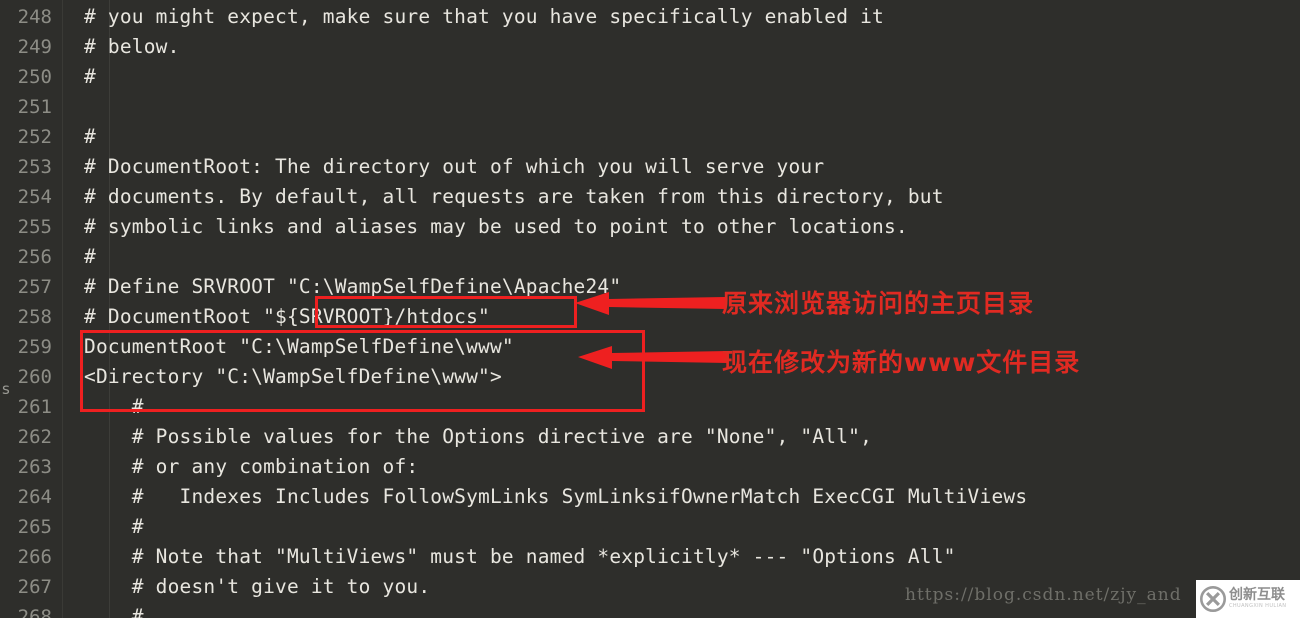 Image resolution: width=1300 pixels, height=618 pixels. I want to click on line-text: # below., so click(132, 46).